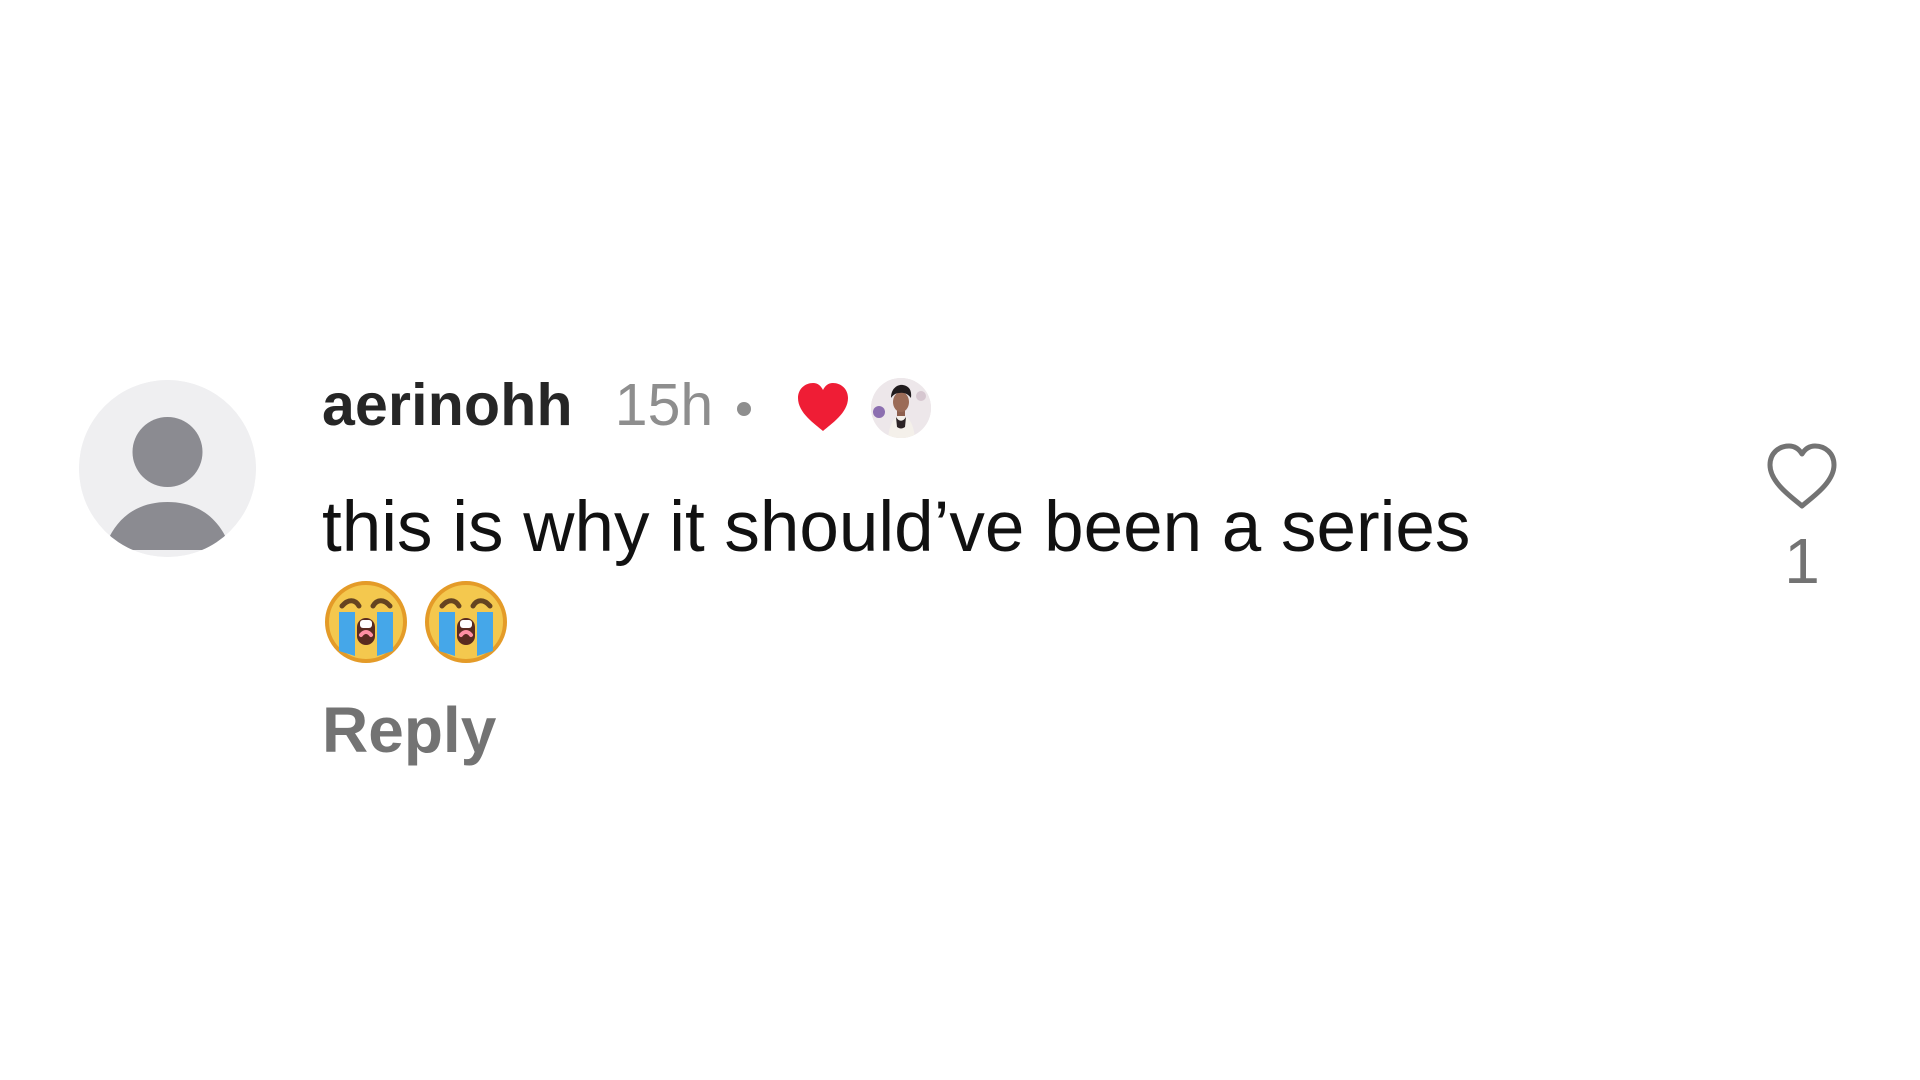 This screenshot has width=1920, height=1080. Describe the element at coordinates (1802, 519) in the screenshot. I see `like-control: 1` at that location.